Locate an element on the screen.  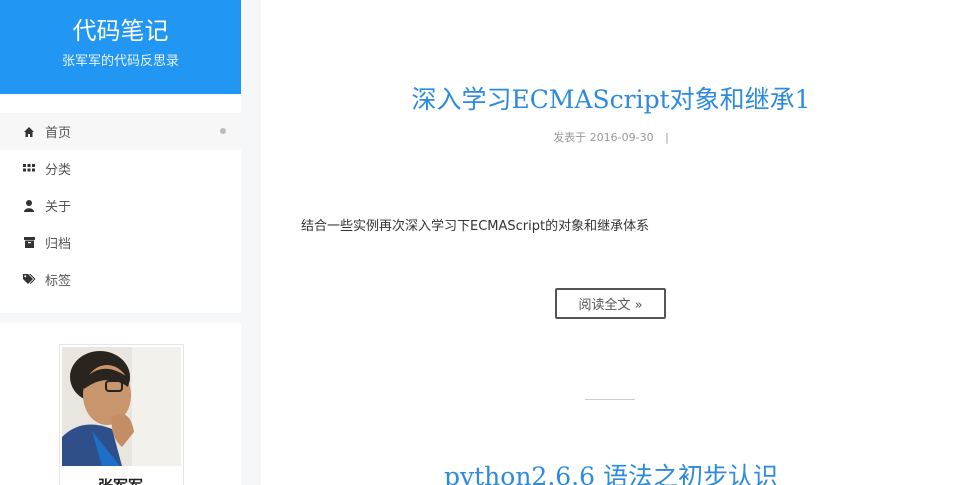
menu-item-about: 关于 is located at coordinates (120, 205).